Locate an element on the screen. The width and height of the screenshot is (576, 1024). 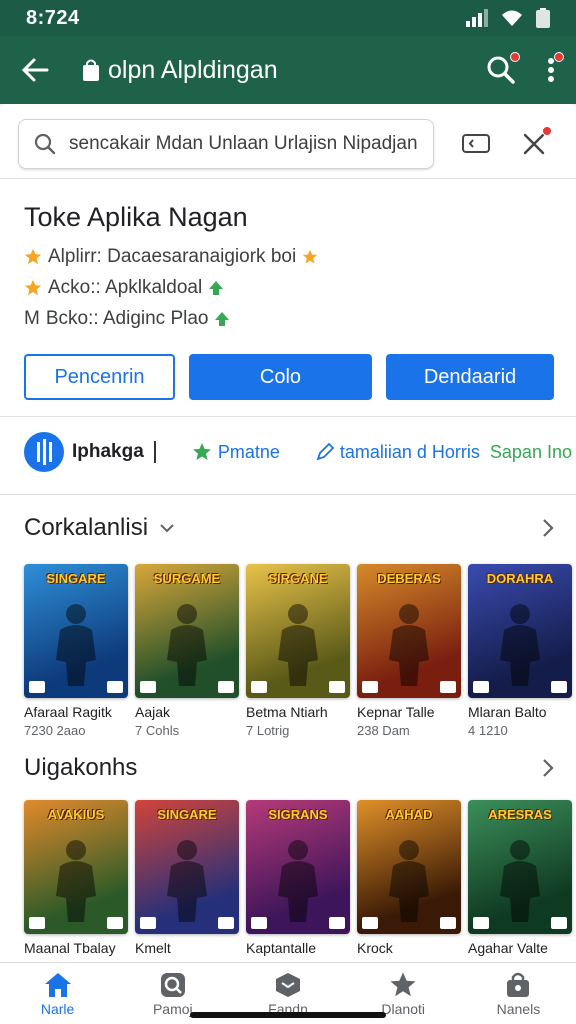
game-thumbnail: ARESRAS is located at coordinates (520, 867).